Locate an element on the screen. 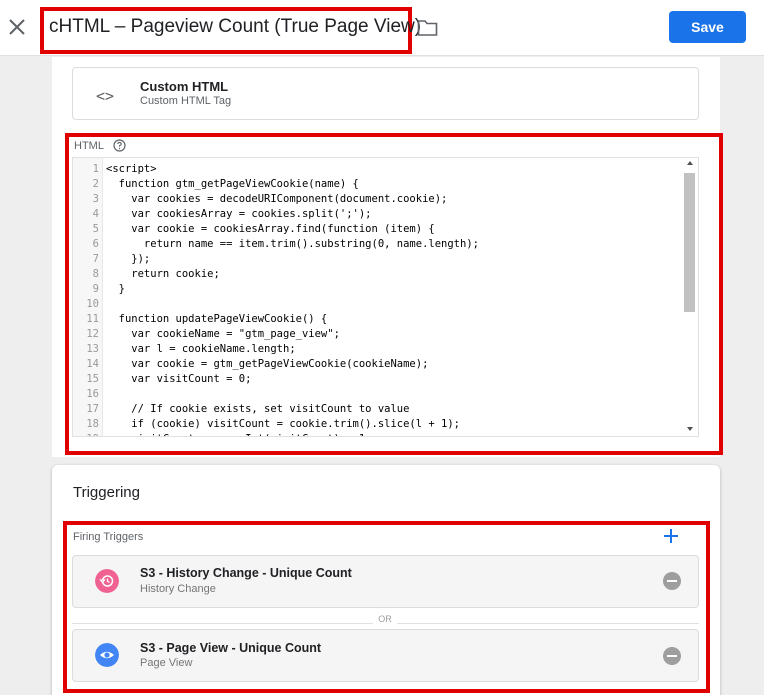 The image size is (764, 695). code-line: 8 return cookie; is located at coordinates (378, 274).